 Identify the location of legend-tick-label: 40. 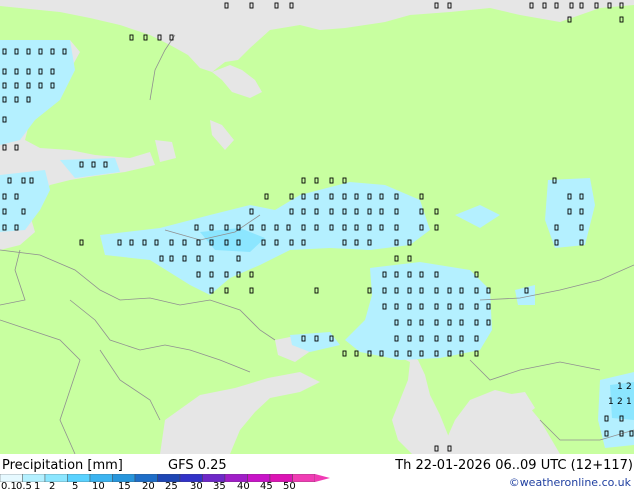
(243, 486).